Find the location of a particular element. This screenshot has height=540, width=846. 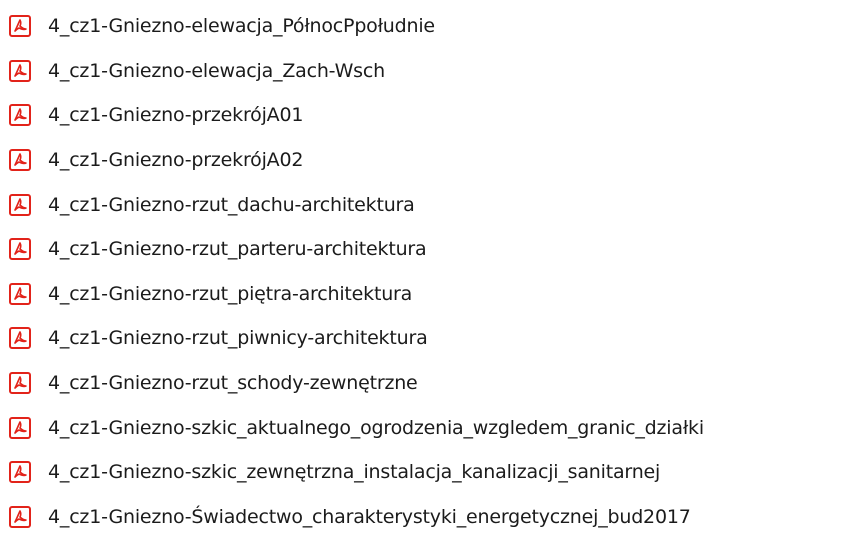

file-list-item: 4_cz1-Gniezno-przekrójA02 is located at coordinates (423, 160).